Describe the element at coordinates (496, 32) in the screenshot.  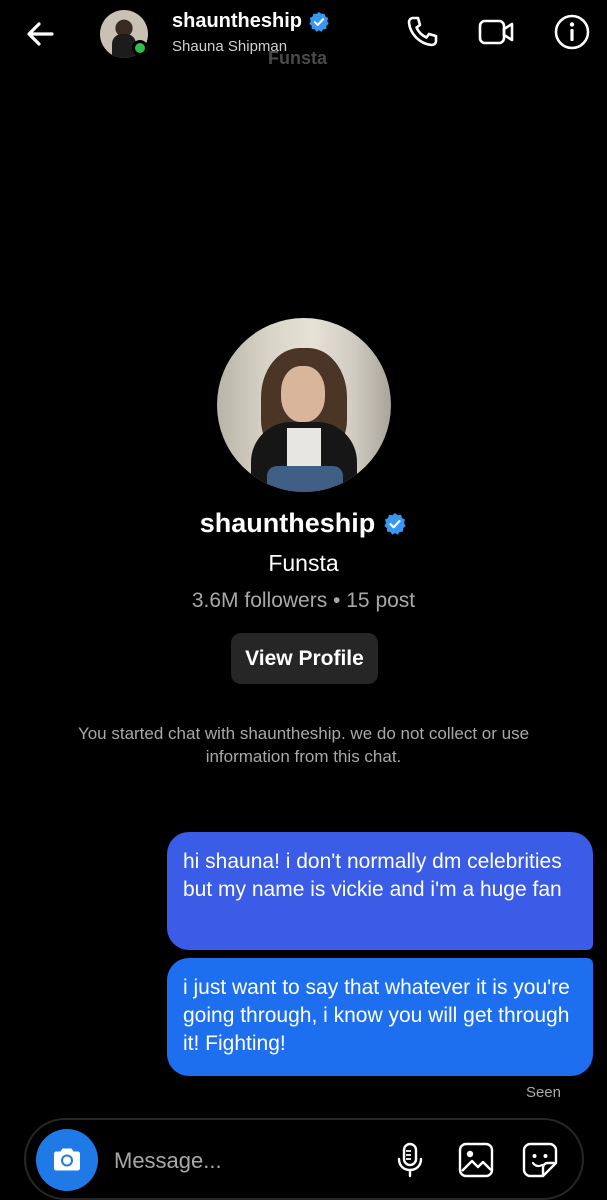
I see `video-camera-icon` at that location.